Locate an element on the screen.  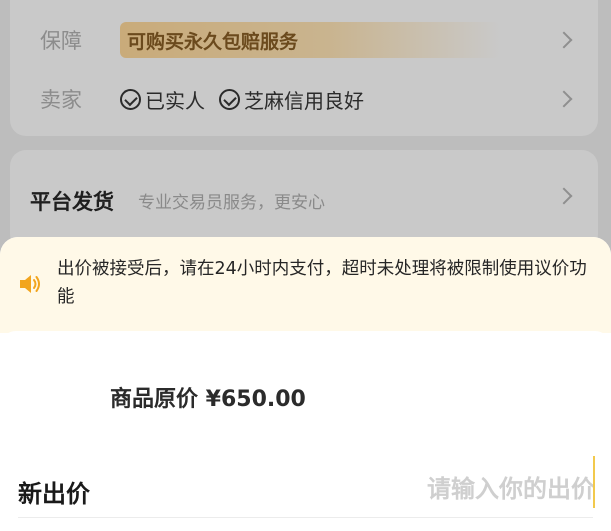
seller-tag: 已实人 is located at coordinates (162, 99).